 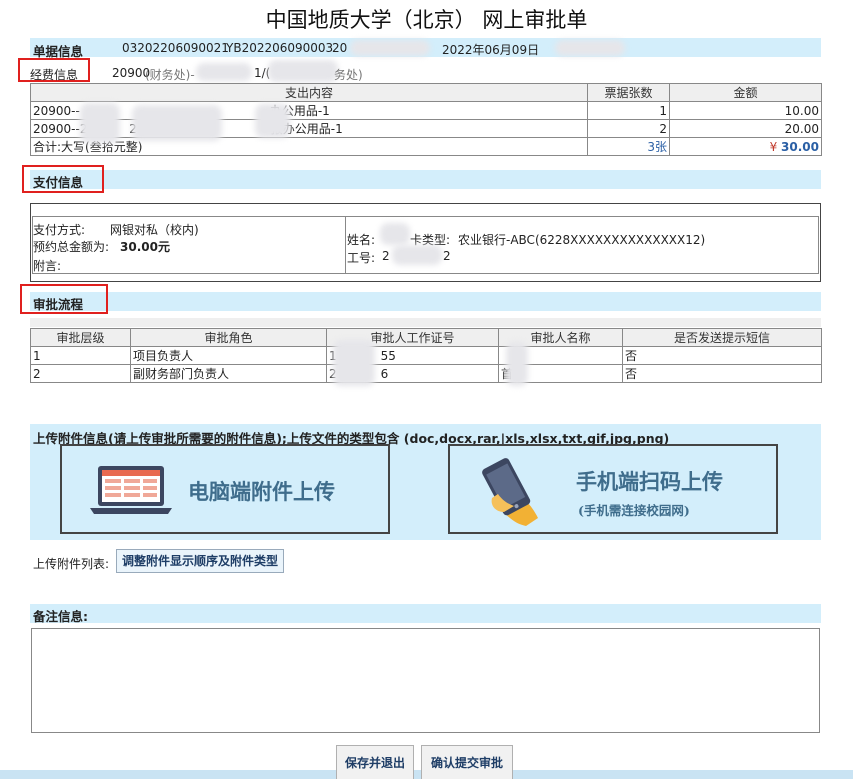 What do you see at coordinates (375, 762) in the screenshot?
I see `save-exit-button: 保存并退出` at bounding box center [375, 762].